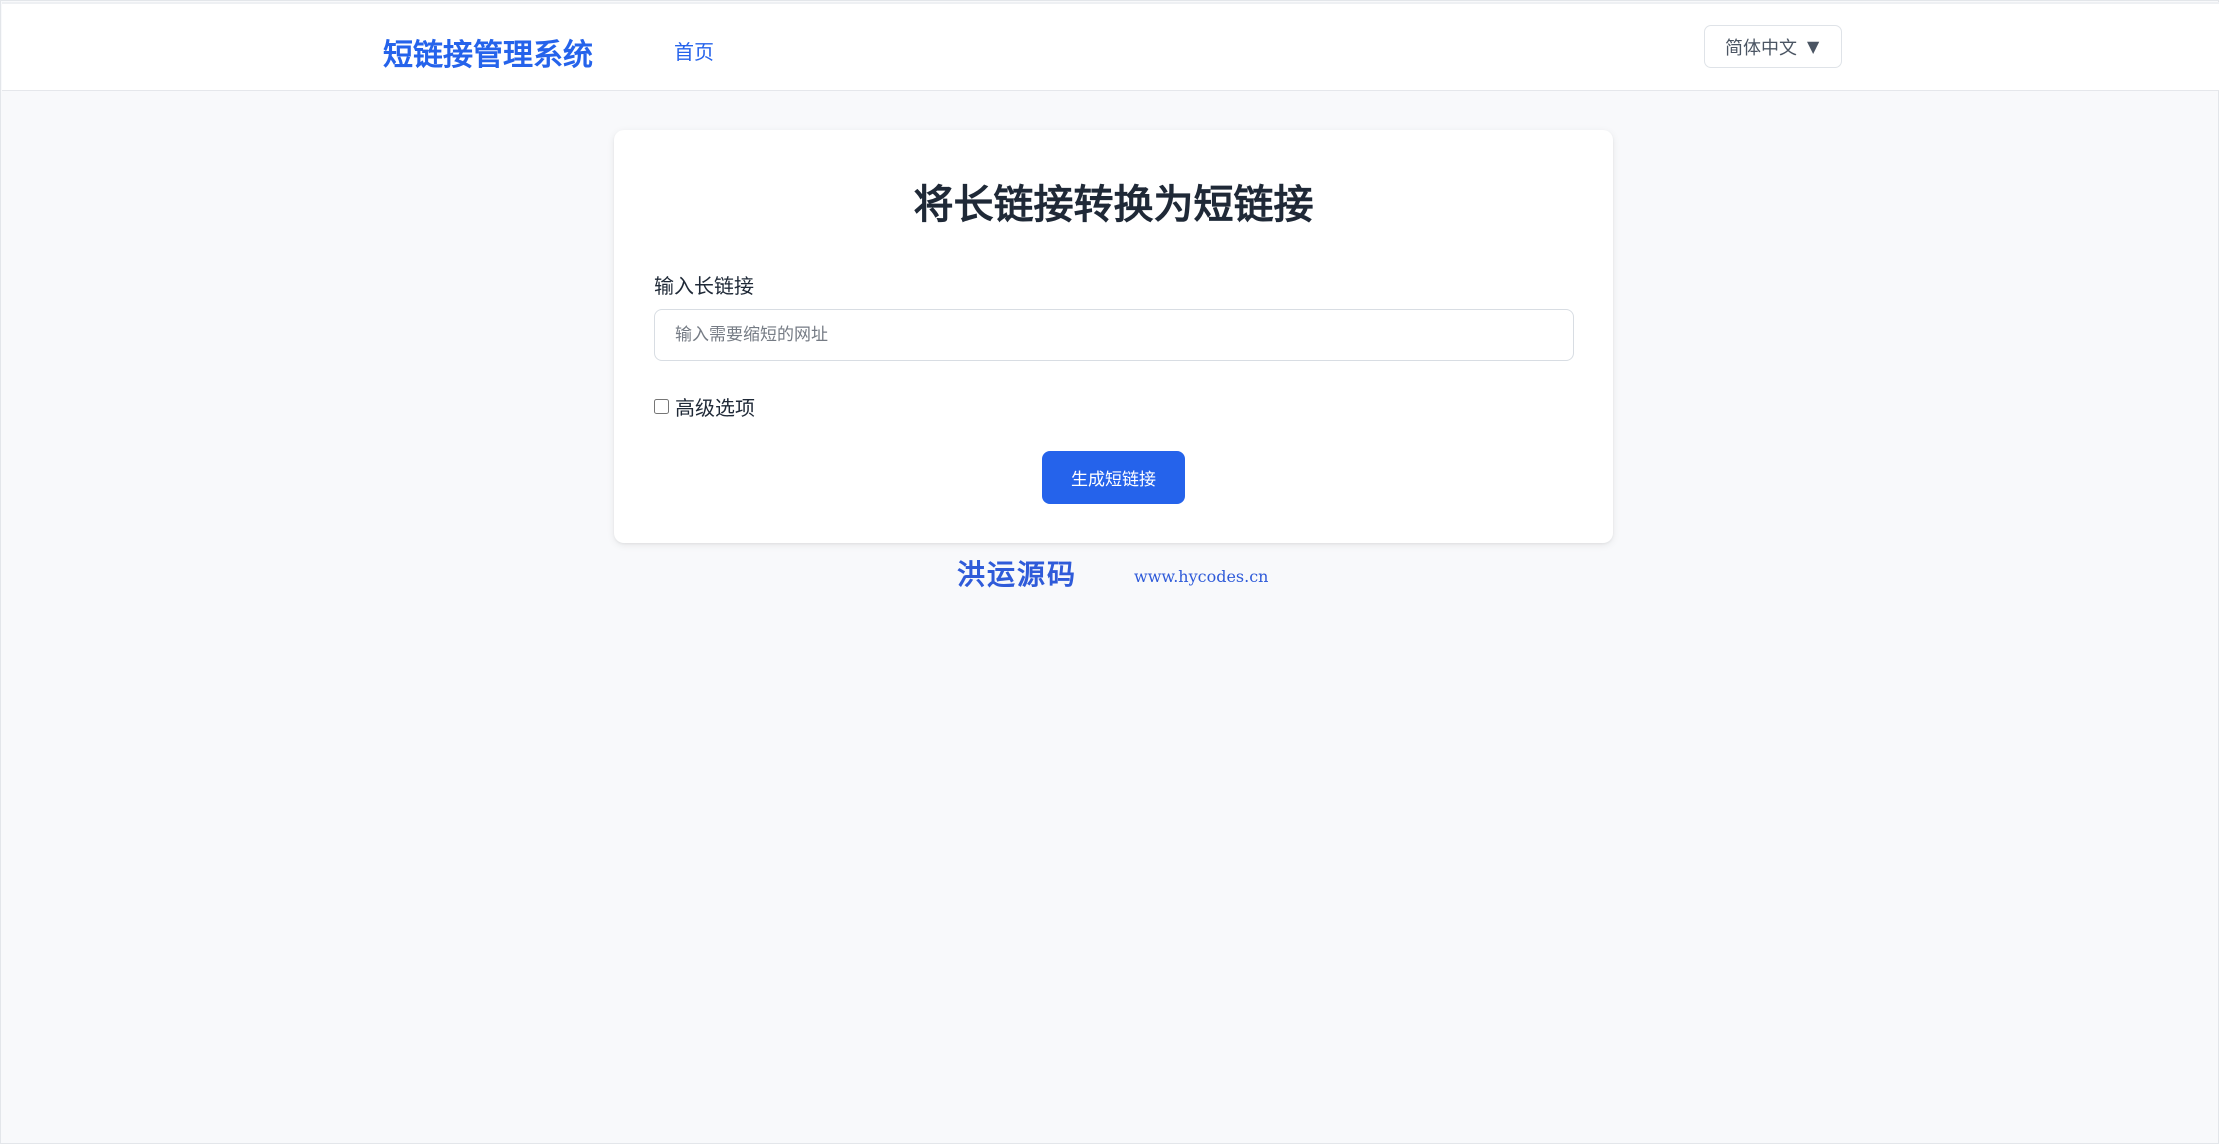  Describe the element at coordinates (1017, 574) in the screenshot. I see `footer-brand-watermark: 洪运源码` at that location.